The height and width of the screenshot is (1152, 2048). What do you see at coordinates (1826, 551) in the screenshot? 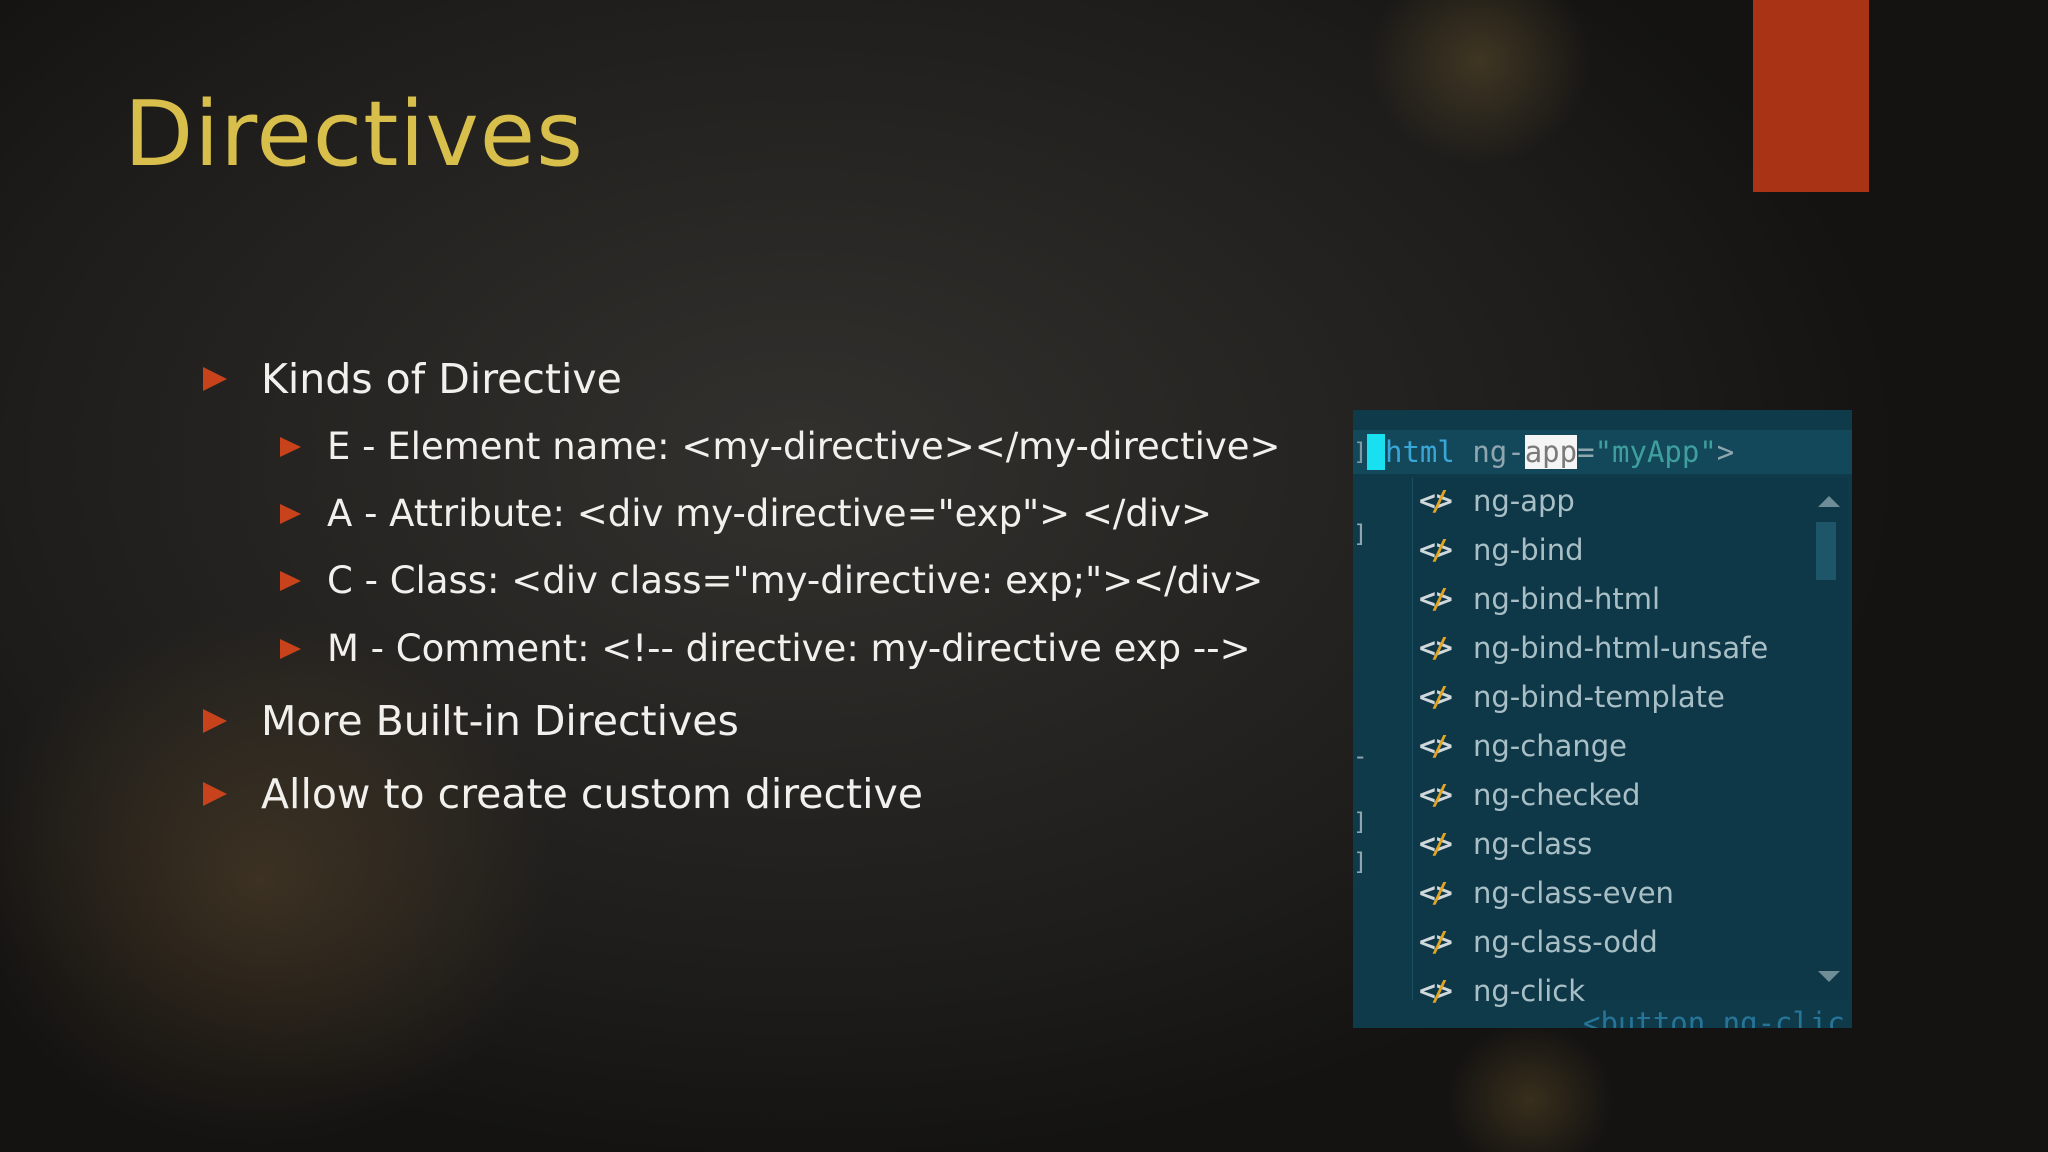
I see `scrollbar-thumb` at bounding box center [1826, 551].